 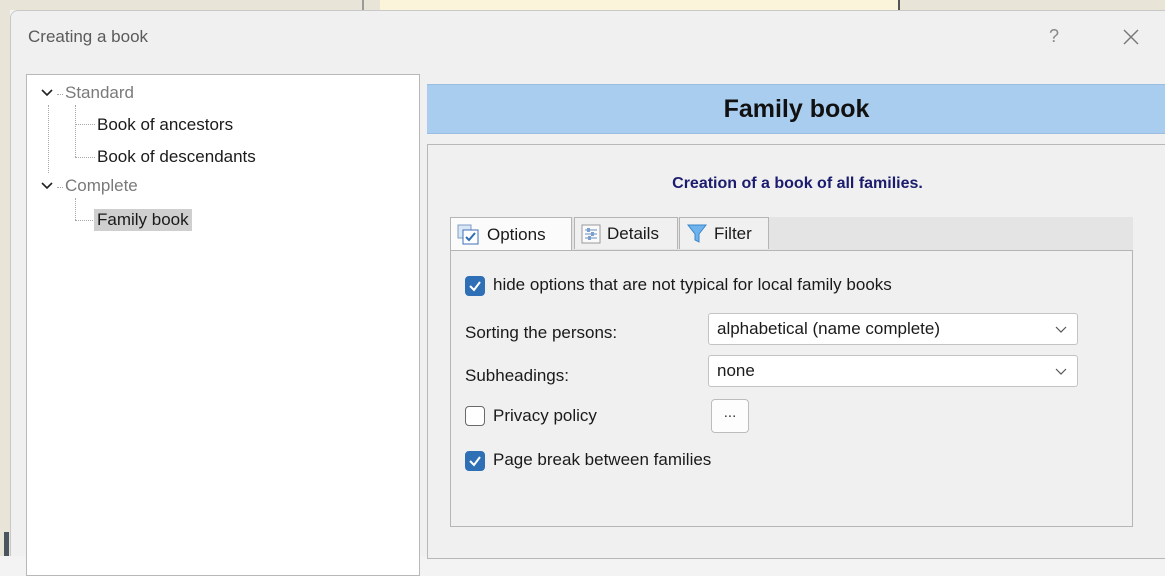 I want to click on tab-filter: Filter, so click(x=724, y=233).